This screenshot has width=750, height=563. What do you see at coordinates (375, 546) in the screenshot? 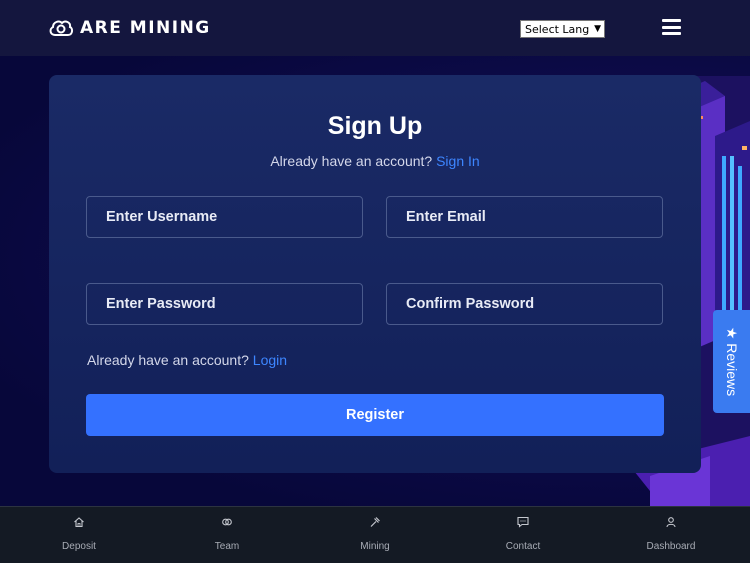
I see `nav-label-mining: Mining` at bounding box center [375, 546].